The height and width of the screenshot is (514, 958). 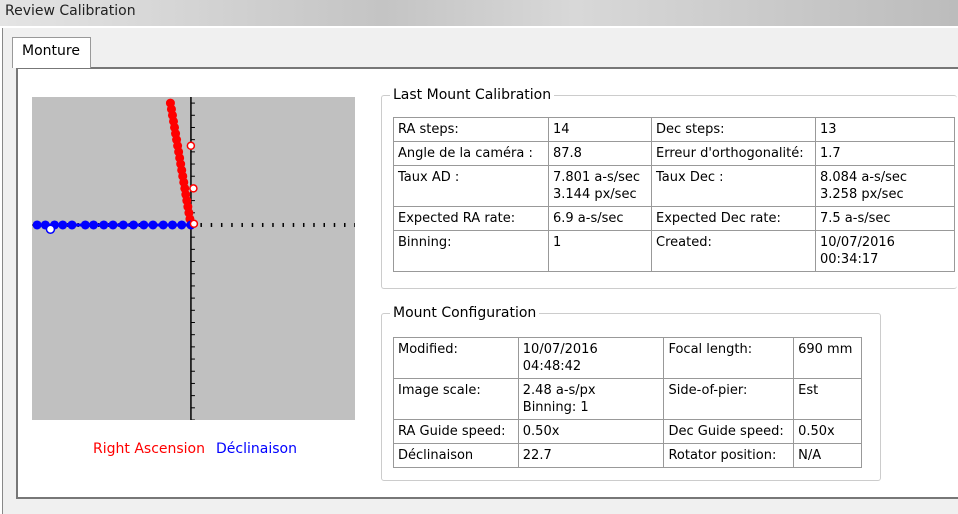 What do you see at coordinates (885, 129) in the screenshot?
I see `value-cell: 13` at bounding box center [885, 129].